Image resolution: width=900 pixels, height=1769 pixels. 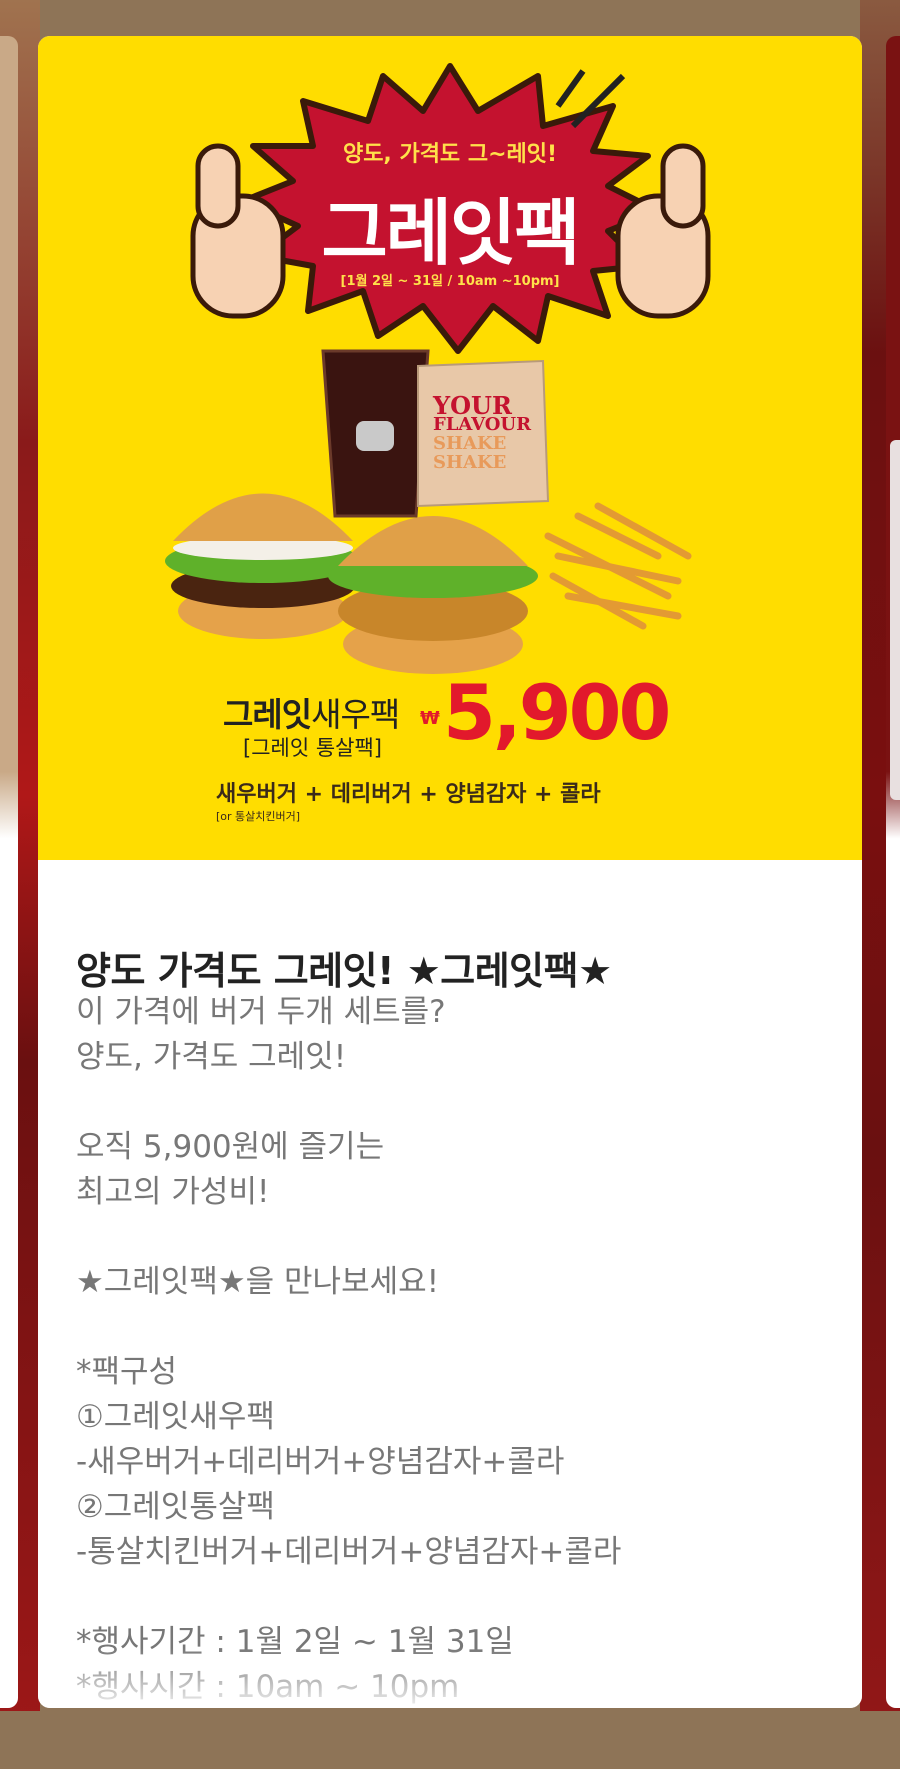 What do you see at coordinates (557, 712) in the screenshot?
I see `price-value: 5,900` at bounding box center [557, 712].